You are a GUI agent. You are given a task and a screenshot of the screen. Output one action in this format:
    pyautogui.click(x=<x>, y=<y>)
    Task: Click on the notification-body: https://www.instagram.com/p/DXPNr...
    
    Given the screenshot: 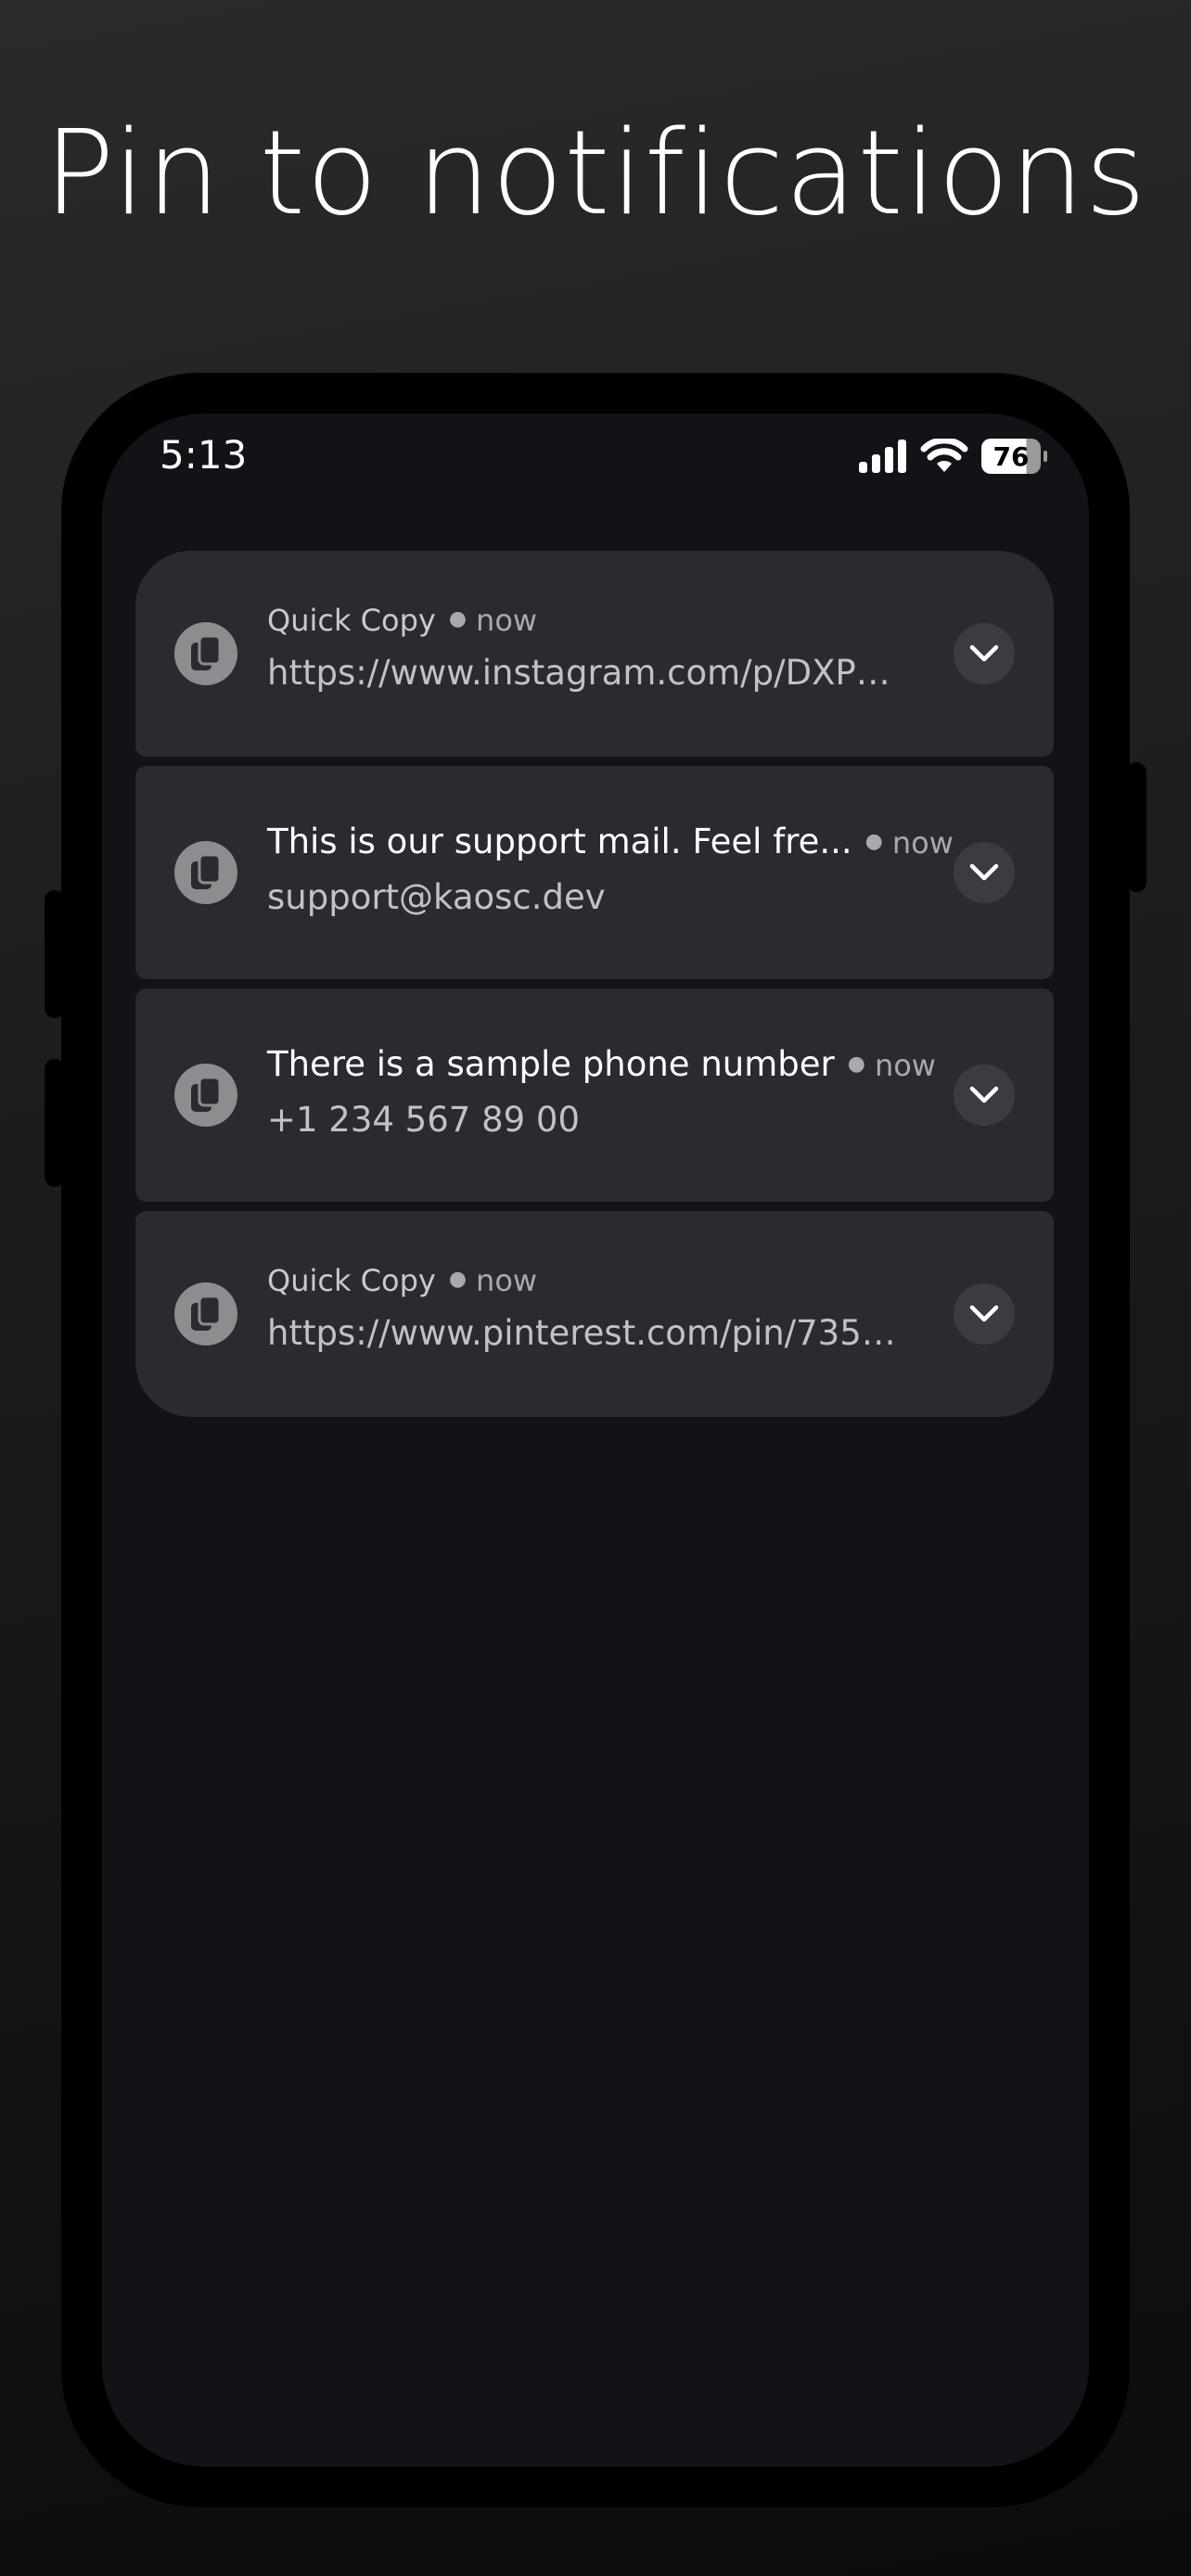 What is the action you would take?
    pyautogui.click(x=582, y=673)
    